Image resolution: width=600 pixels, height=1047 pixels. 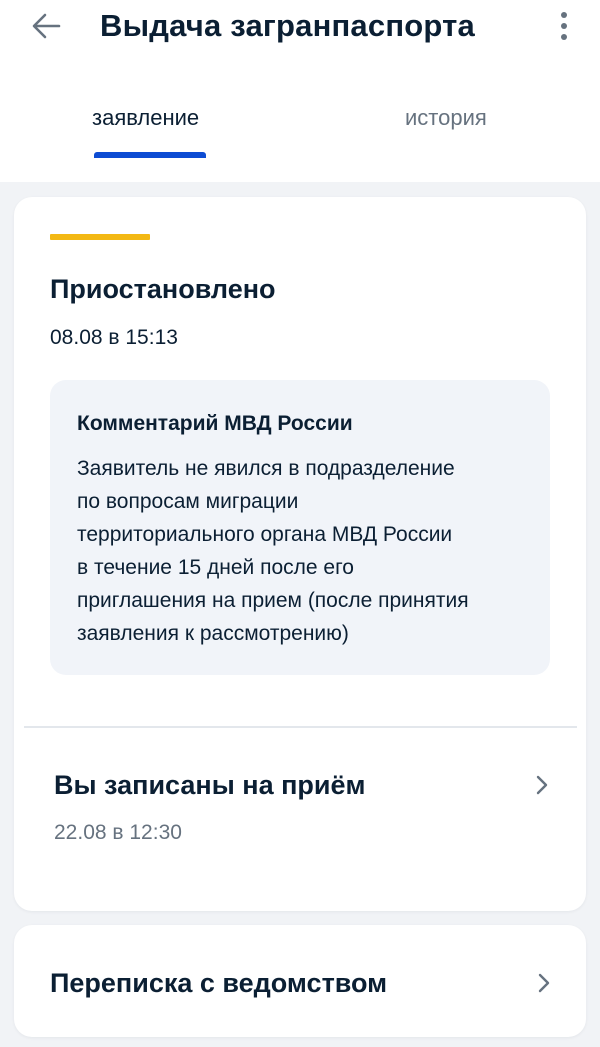 What do you see at coordinates (446, 128) in the screenshot?
I see `tab-history: история` at bounding box center [446, 128].